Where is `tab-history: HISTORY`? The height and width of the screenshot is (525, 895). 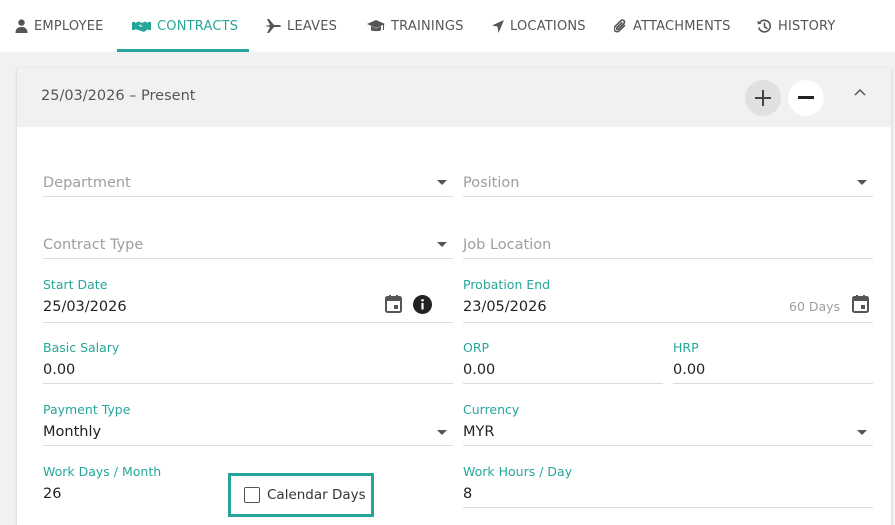
tab-history: HISTORY is located at coordinates (796, 26).